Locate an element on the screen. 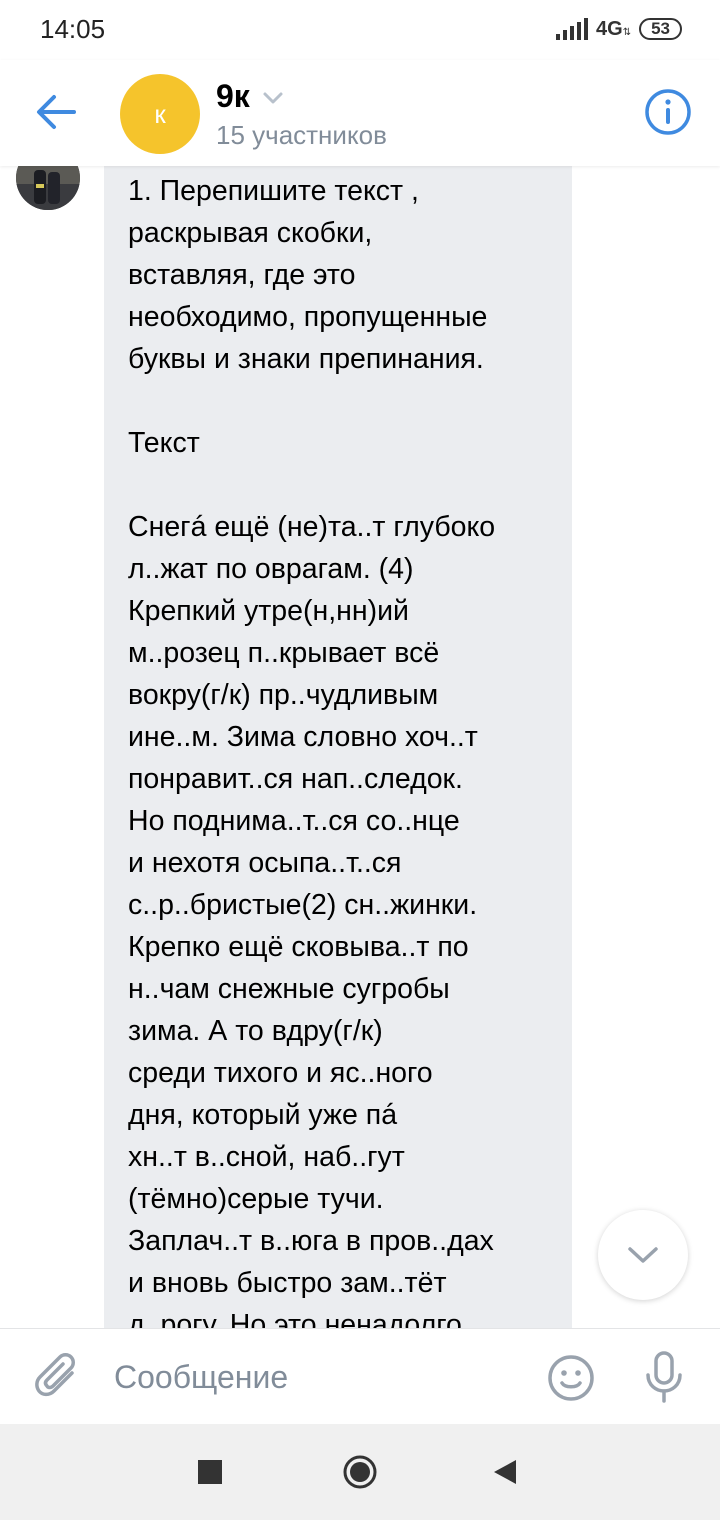  status-time: 14:05 is located at coordinates (73, 29).